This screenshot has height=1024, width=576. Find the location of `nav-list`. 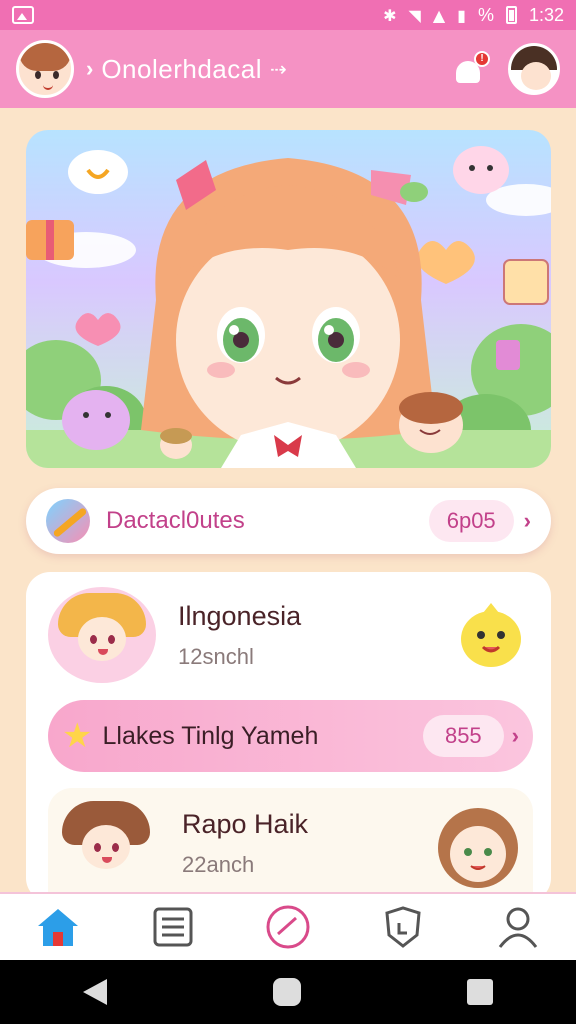

nav-list is located at coordinates (173, 927).